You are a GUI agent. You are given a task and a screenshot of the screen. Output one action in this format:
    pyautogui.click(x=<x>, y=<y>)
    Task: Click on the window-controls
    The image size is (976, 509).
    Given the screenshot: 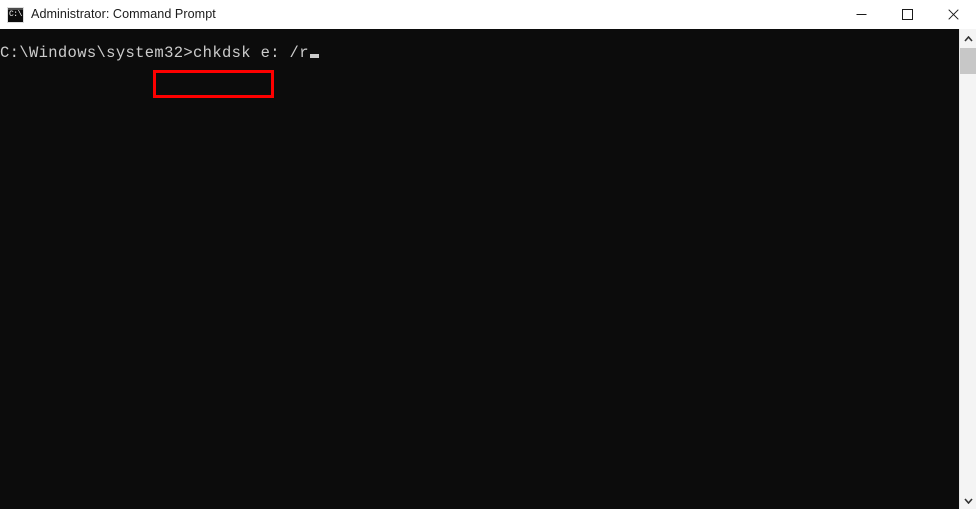 What is the action you would take?
    pyautogui.click(x=907, y=14)
    